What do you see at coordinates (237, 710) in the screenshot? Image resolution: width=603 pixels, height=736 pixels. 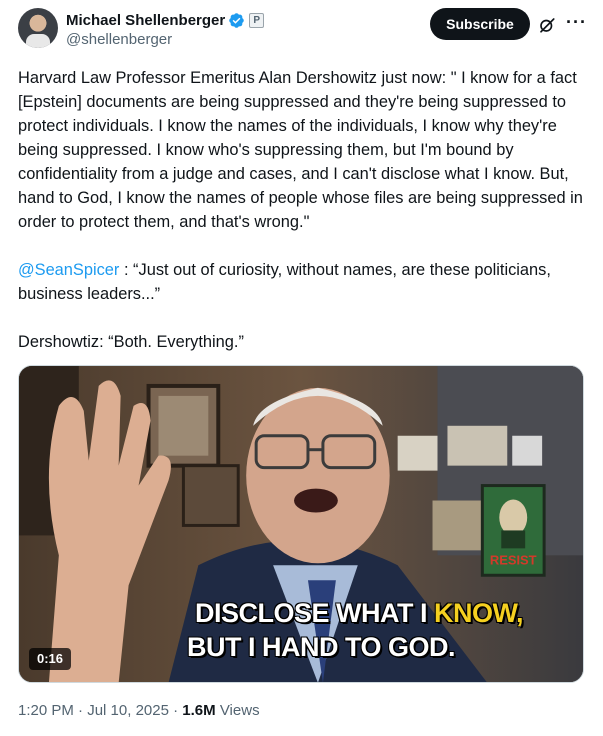 I see `views-label: Views` at bounding box center [237, 710].